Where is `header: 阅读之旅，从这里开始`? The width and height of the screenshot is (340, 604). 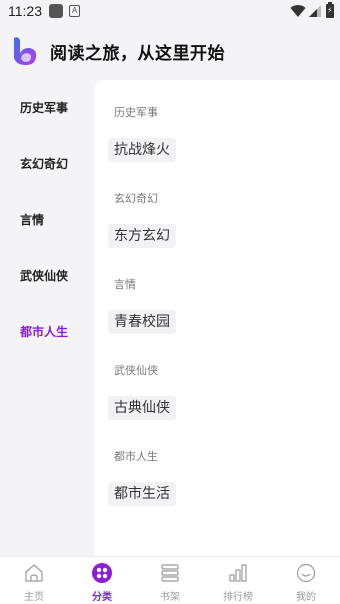
header: 阅读之旅，从这里开始 is located at coordinates (170, 52).